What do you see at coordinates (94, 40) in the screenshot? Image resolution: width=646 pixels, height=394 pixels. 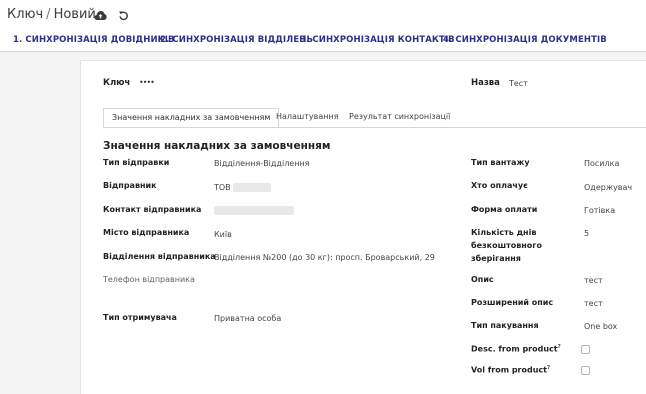 I see `tab-sync-directories: 1. СИНХРОНІЗАЦІЯ ДОВІДНИКІВ` at bounding box center [94, 40].